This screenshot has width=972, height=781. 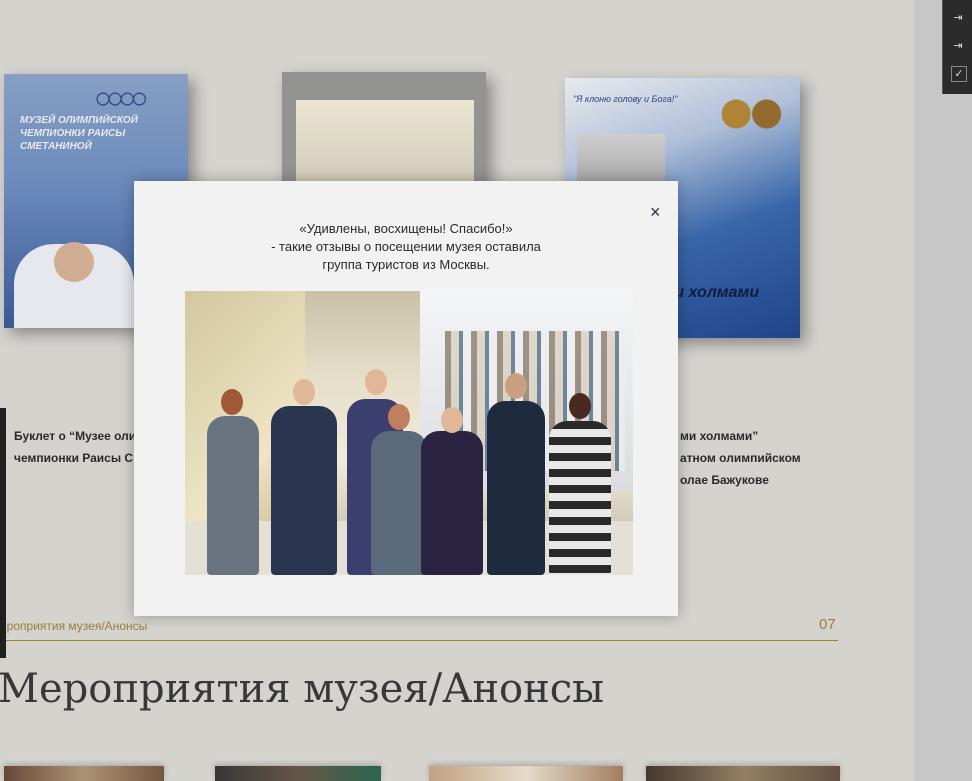 What do you see at coordinates (958, 18) in the screenshot?
I see `indent-icon: ⇥` at bounding box center [958, 18].